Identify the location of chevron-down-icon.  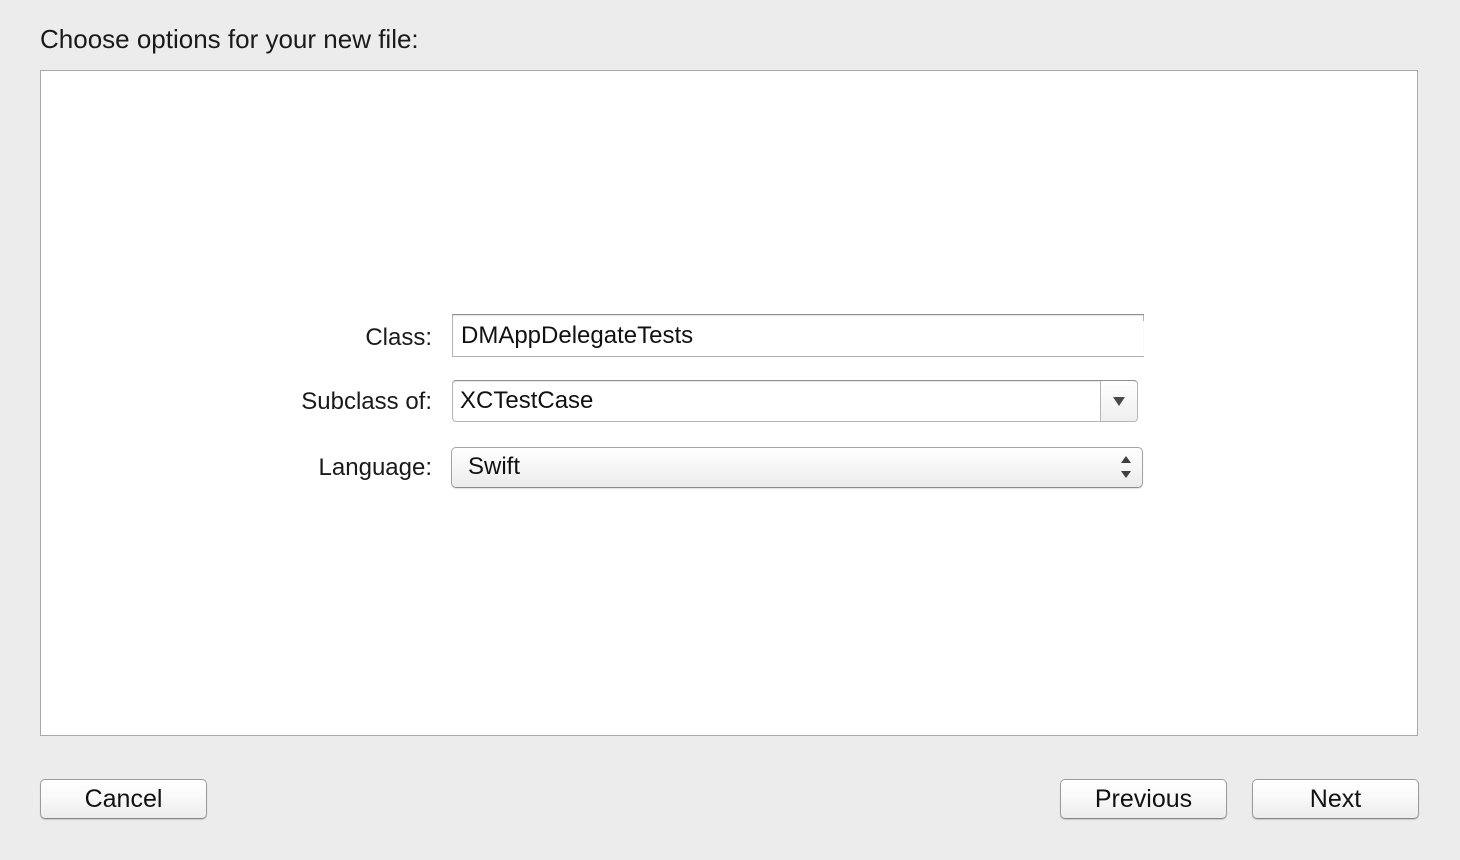
(1119, 401).